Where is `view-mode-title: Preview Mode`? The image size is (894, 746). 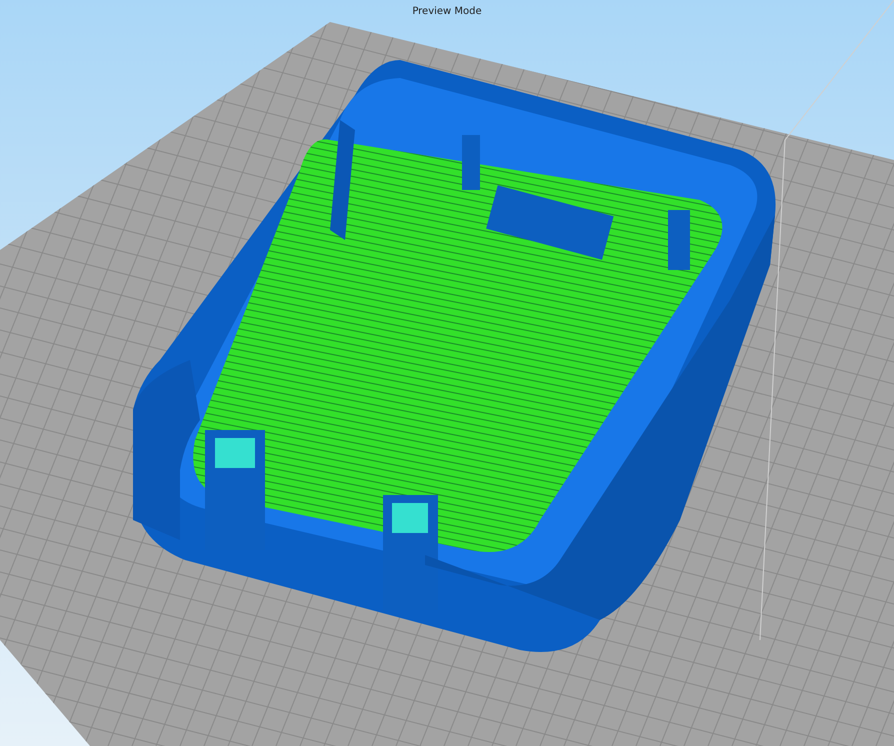
view-mode-title: Preview Mode is located at coordinates (447, 11).